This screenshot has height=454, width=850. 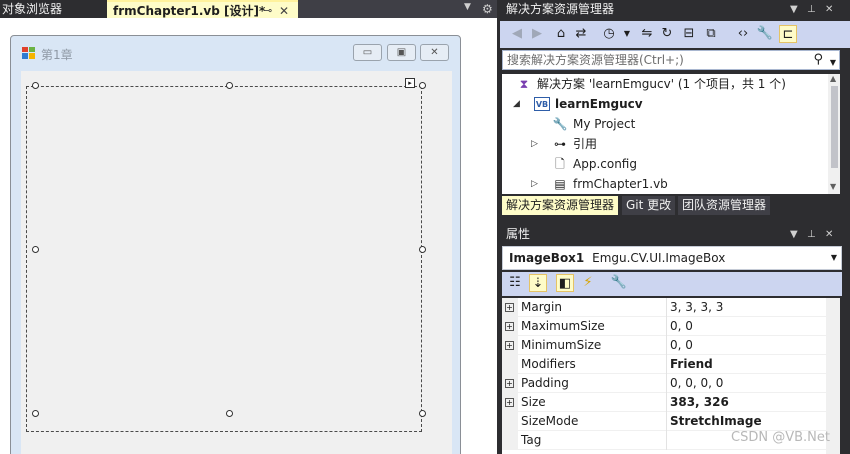 What do you see at coordinates (542, 104) in the screenshot?
I see `vb-project-icon: VB` at bounding box center [542, 104].